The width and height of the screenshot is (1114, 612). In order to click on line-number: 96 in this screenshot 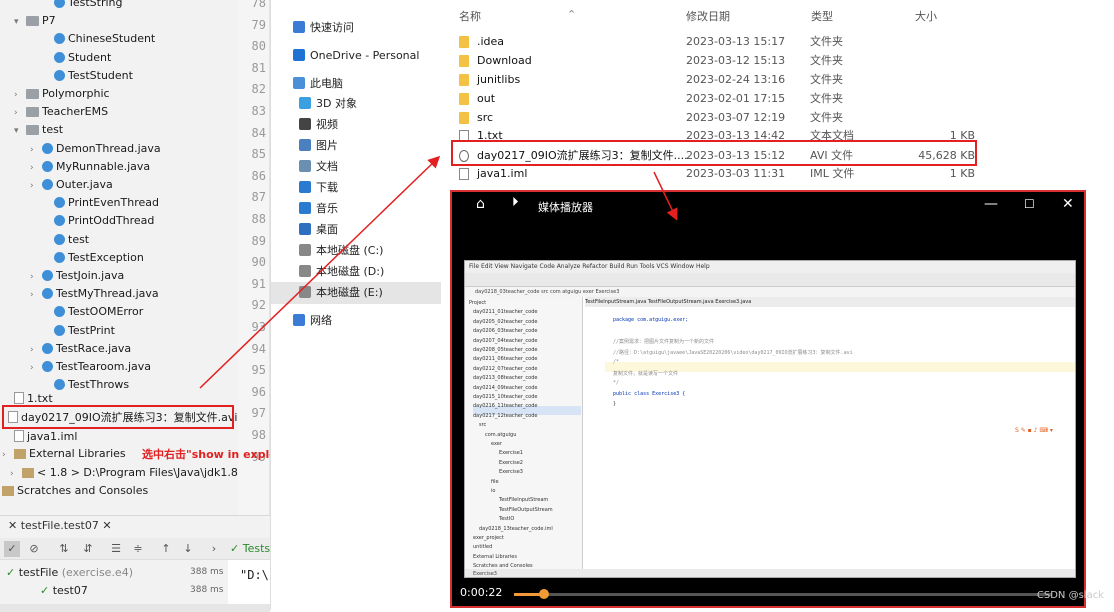, I will do `click(258, 391)`.